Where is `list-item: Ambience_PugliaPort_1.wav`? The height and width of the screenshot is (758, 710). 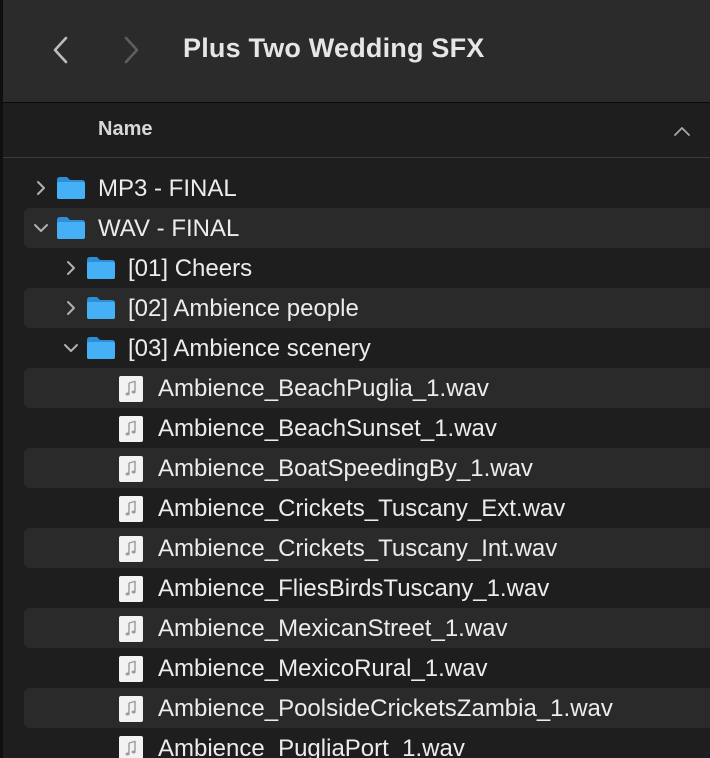 list-item: Ambience_PugliaPort_1.wav is located at coordinates (356, 743).